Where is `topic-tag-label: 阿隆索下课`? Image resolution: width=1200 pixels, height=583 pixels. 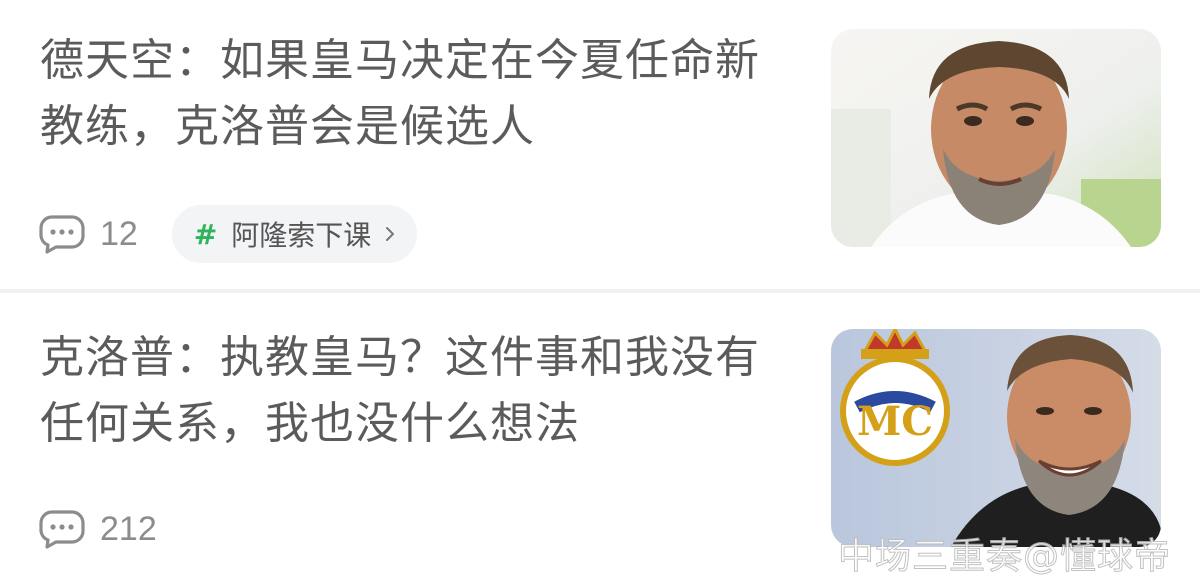
topic-tag-label: 阿隆索下课 is located at coordinates (301, 235).